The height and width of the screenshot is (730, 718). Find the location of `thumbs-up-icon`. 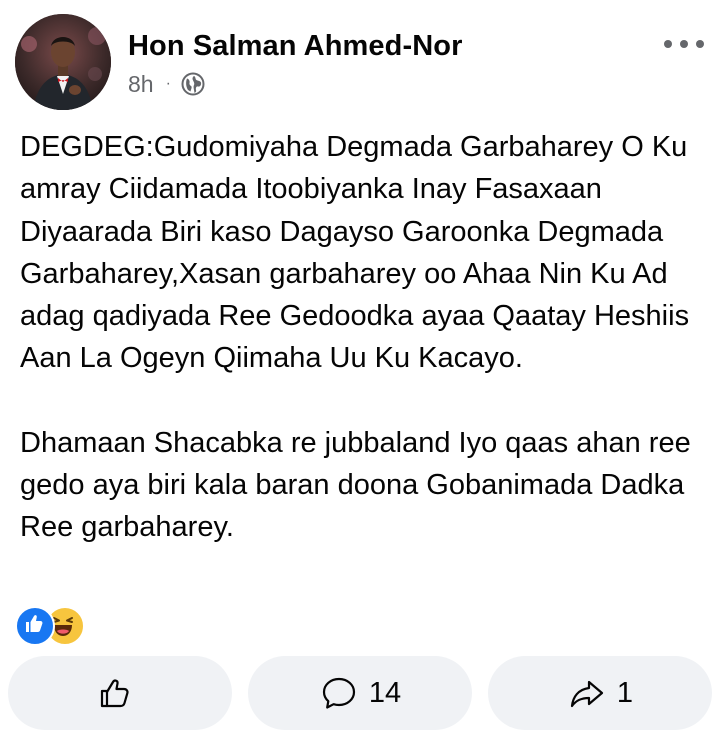

thumbs-up-icon is located at coordinates (114, 693).